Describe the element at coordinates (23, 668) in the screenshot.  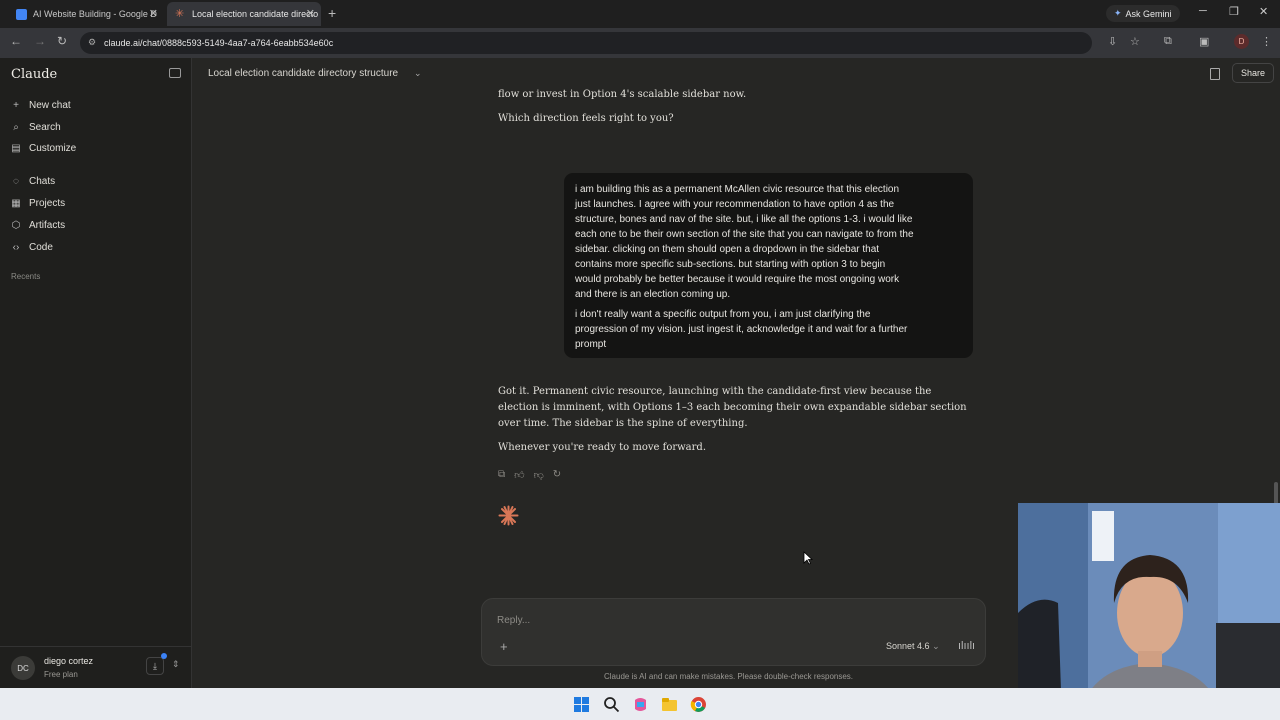
I see `avatar: DC` at that location.